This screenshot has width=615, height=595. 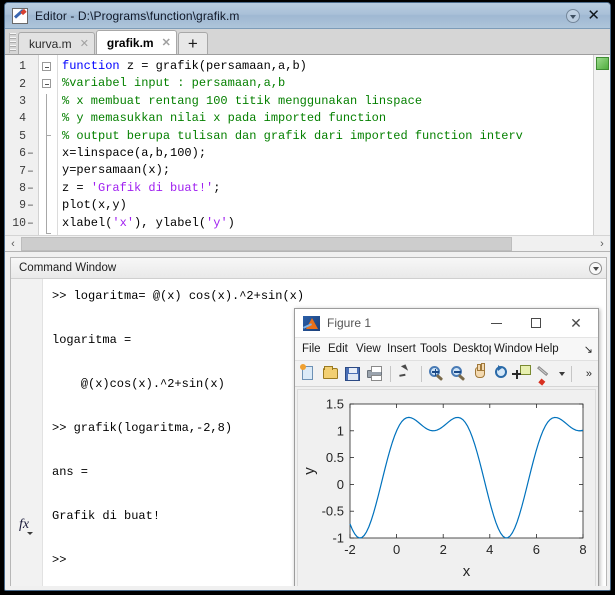 What do you see at coordinates (217, 222) in the screenshot?
I see `code-token: 'y'` at bounding box center [217, 222].